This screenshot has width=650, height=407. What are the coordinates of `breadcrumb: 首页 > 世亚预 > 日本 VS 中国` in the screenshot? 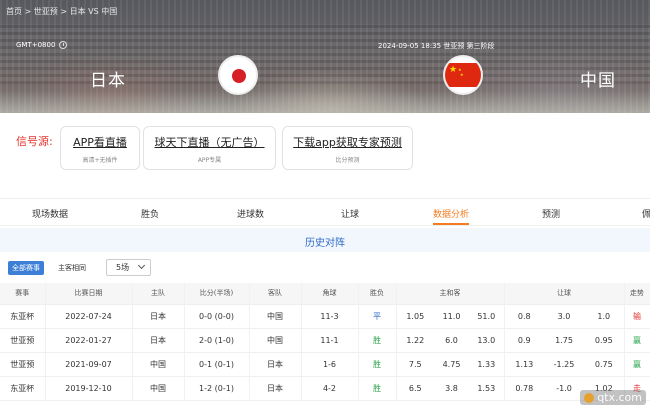 It's located at (61, 11).